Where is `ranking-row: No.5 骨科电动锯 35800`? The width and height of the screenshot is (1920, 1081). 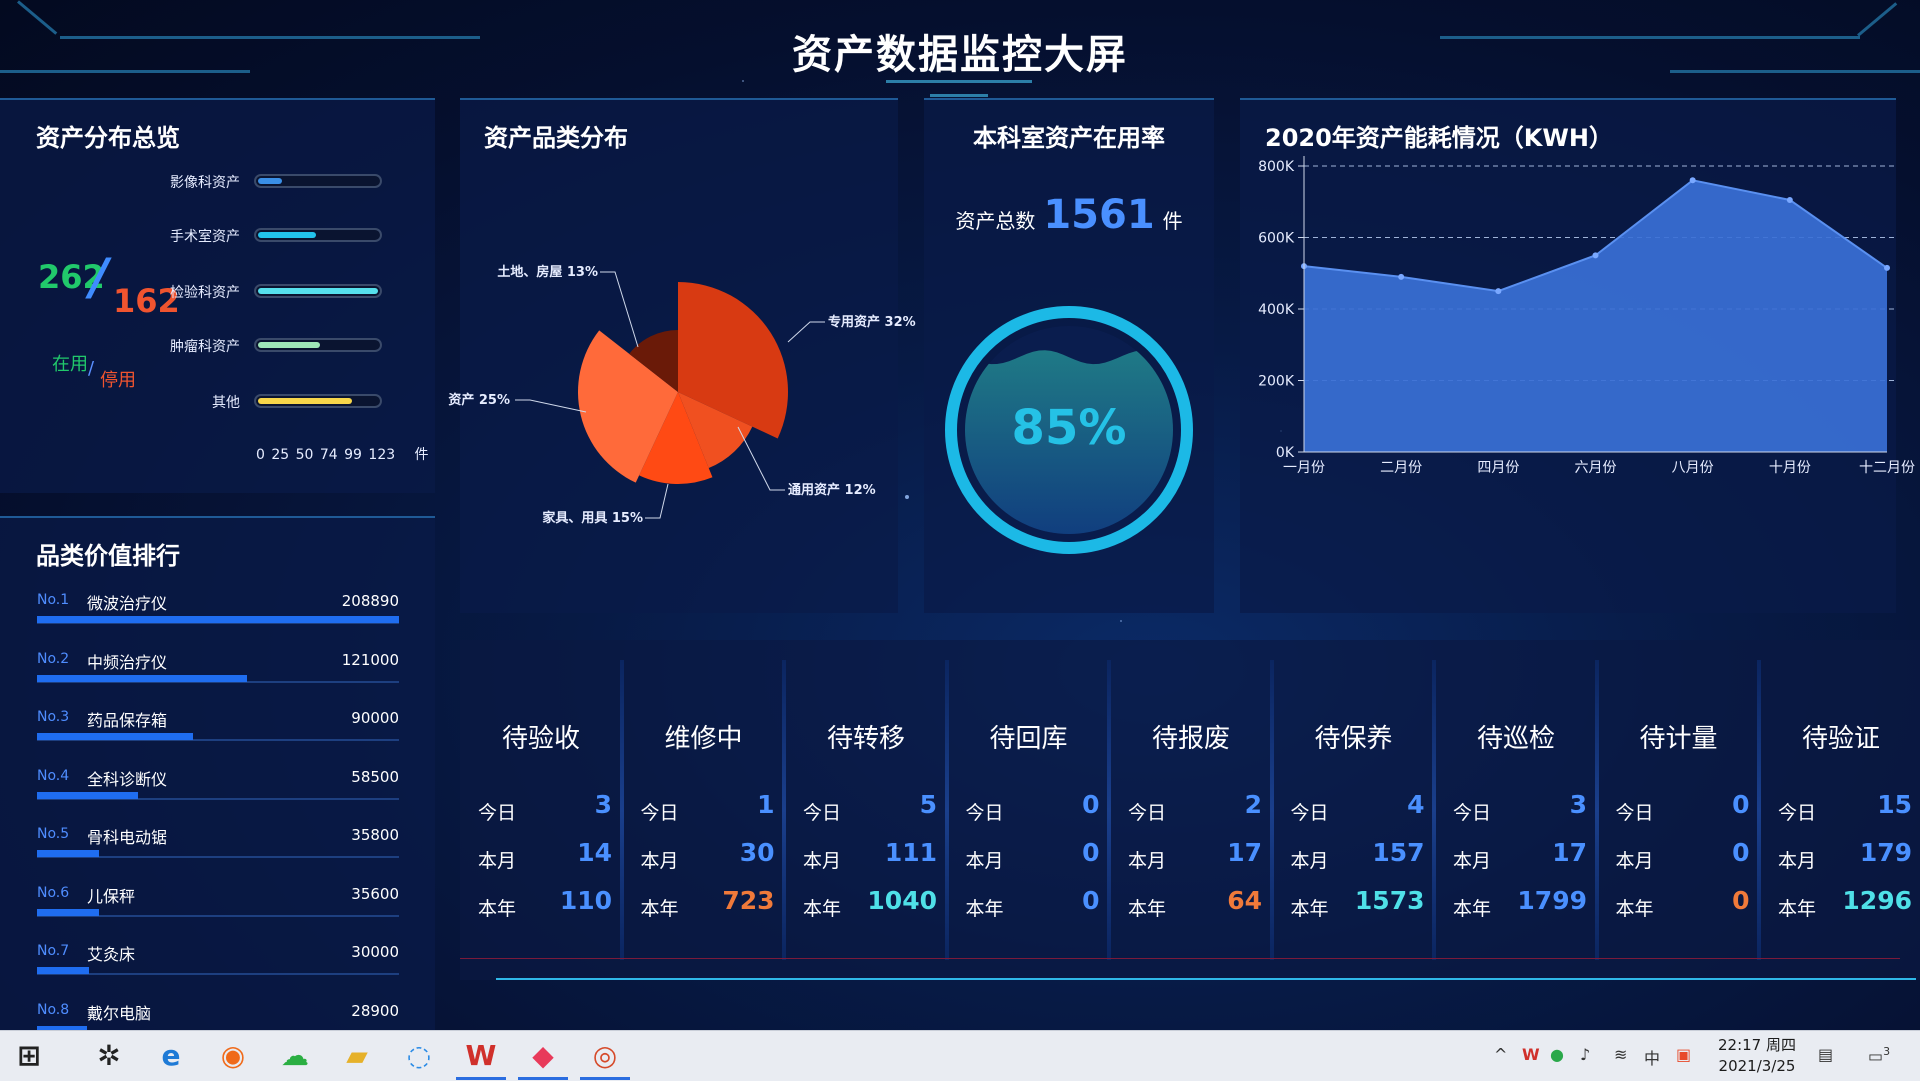
ranking-row: No.5 骨科电动锯 35800 is located at coordinates (218, 851).